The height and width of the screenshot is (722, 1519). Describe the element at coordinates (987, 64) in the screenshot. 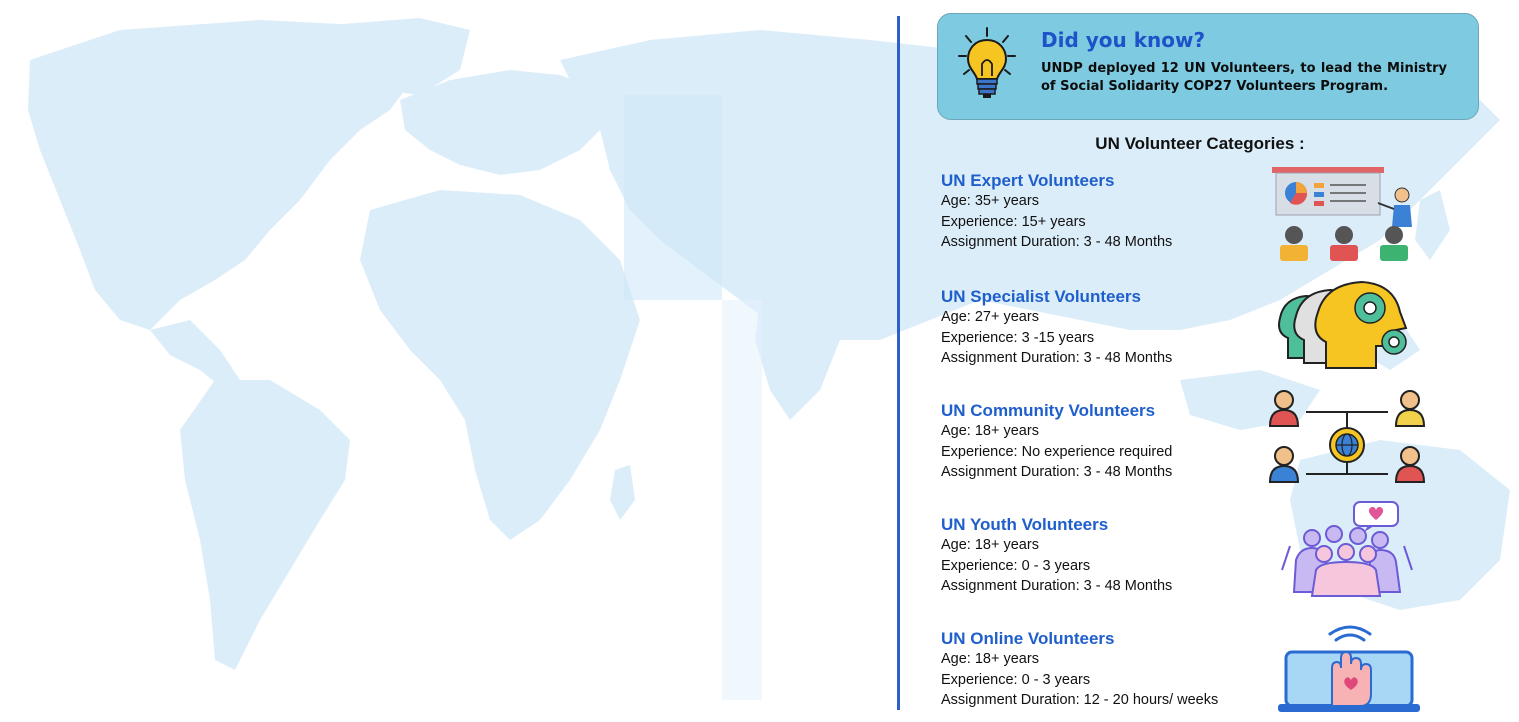

I see `lightbulb-icon` at that location.